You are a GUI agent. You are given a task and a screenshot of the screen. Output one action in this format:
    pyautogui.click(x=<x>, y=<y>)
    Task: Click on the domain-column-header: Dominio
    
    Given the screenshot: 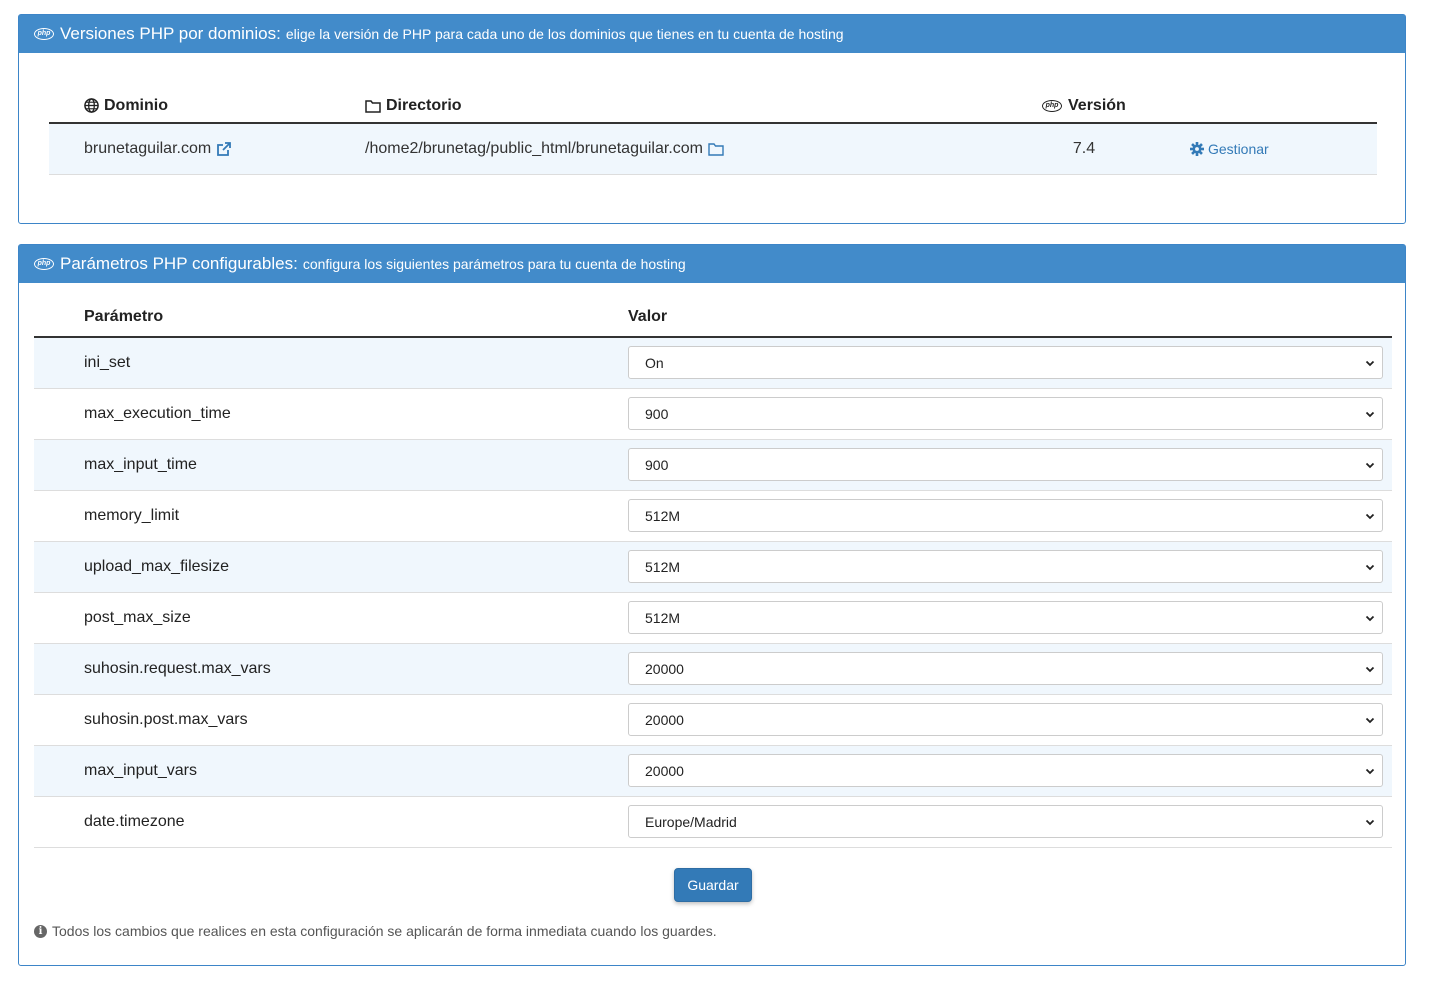 What is the action you would take?
    pyautogui.click(x=126, y=105)
    